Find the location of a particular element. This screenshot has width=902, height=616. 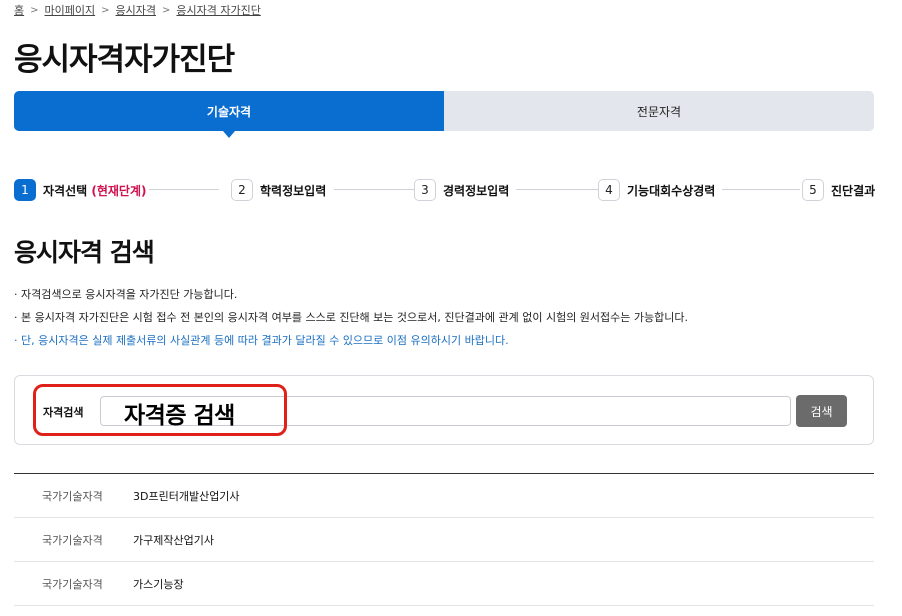

list-item: 국가기술자격 가구제작산업기사 is located at coordinates (444, 540).